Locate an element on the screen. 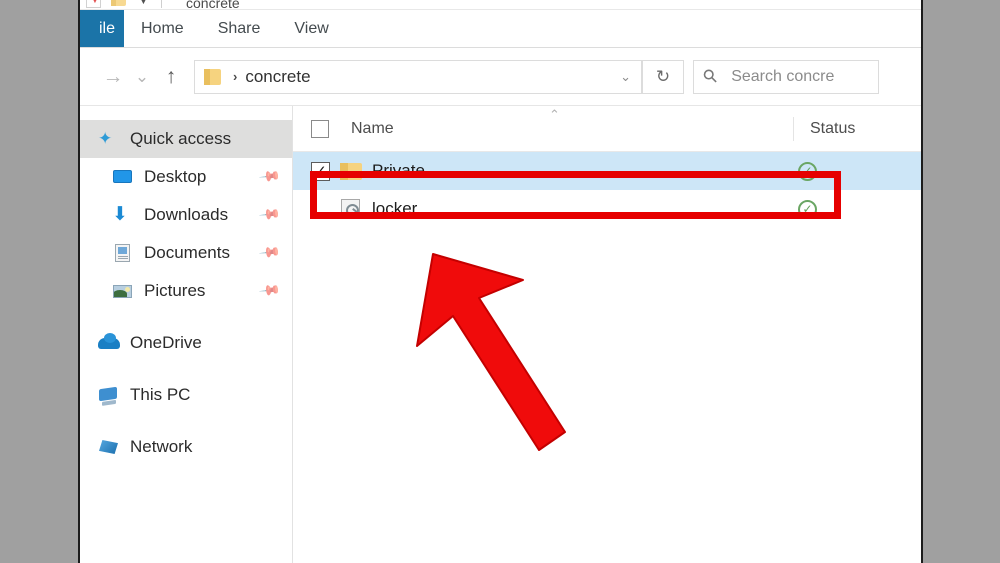  table-row: ✓ Private ✓ is located at coordinates (607, 171).